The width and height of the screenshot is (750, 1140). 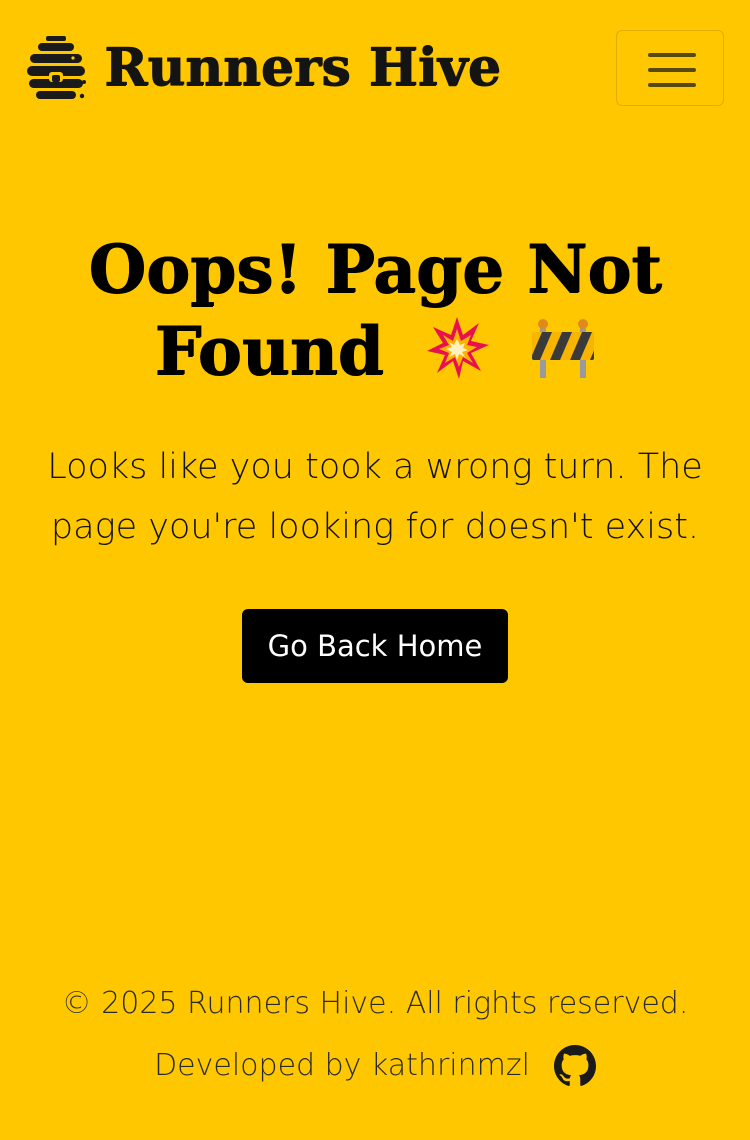 I want to click on go-back-home-button: Go Back Home, so click(x=375, y=646).